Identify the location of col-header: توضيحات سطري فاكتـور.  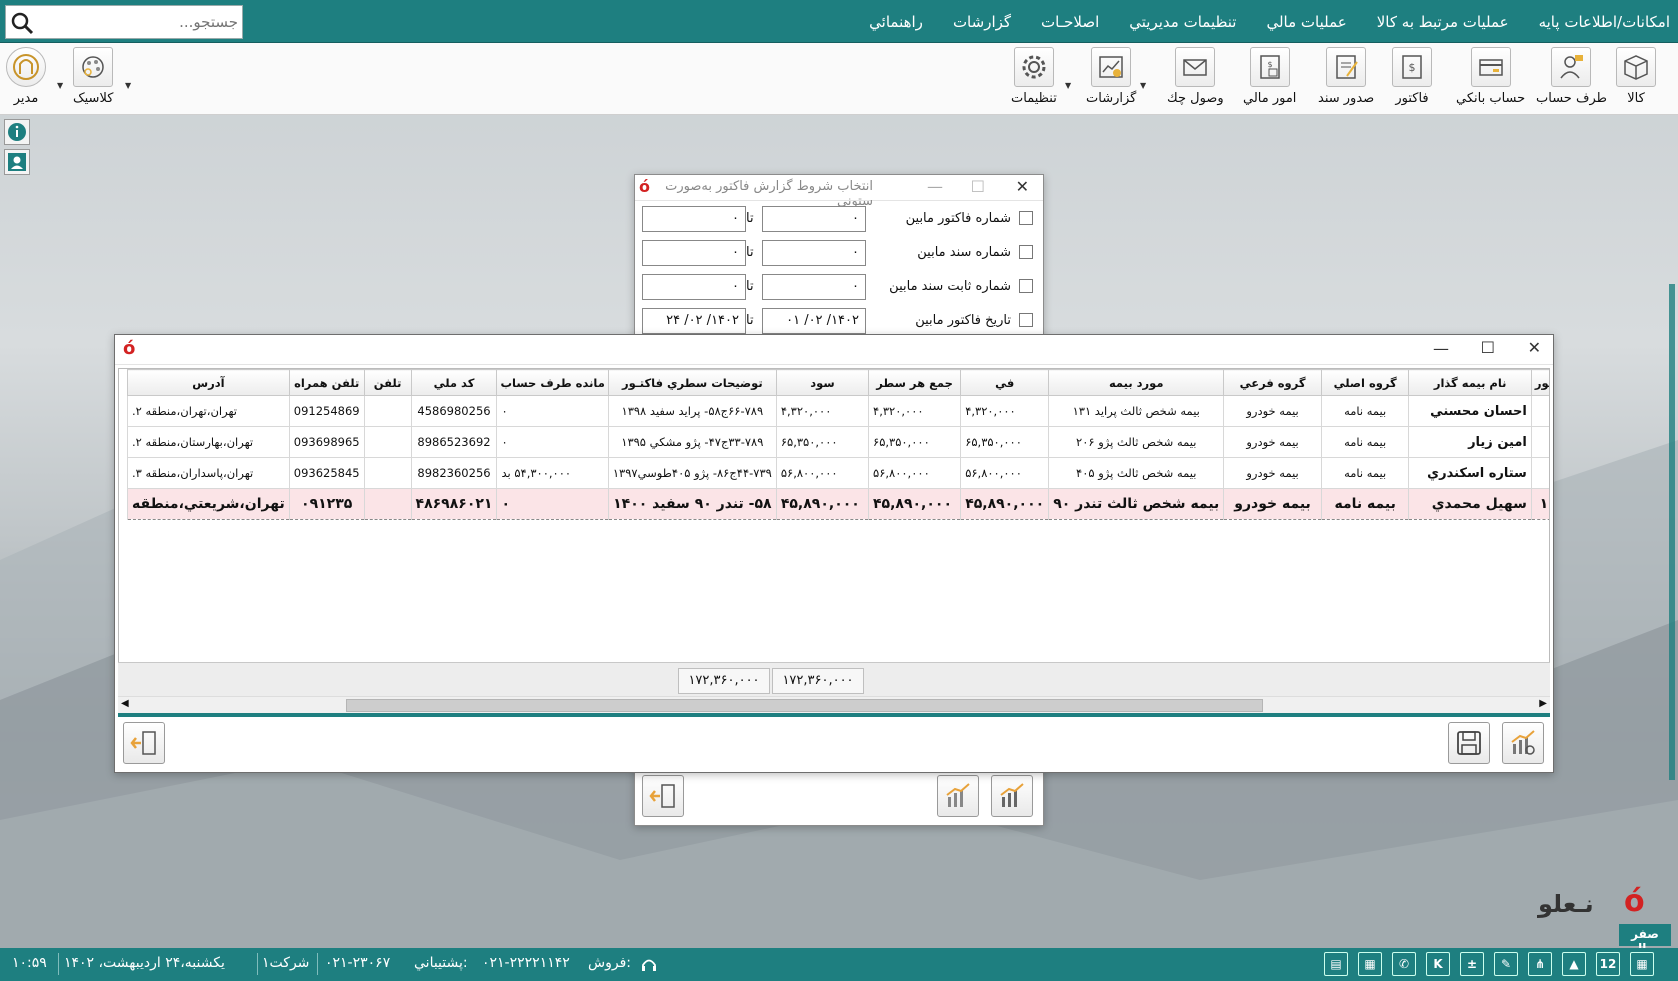
(692, 382).